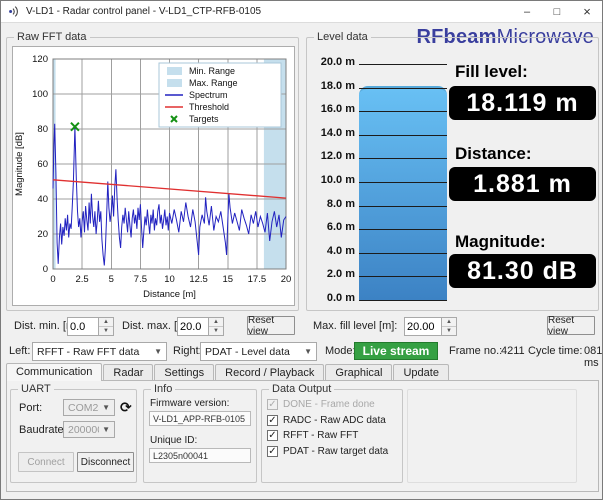  I want to click on data-output-group-title: Data Output, so click(302, 389).